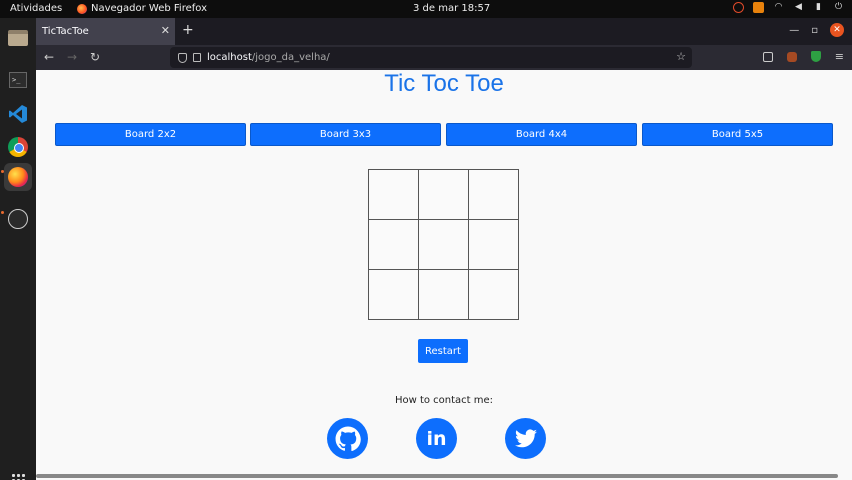 Image resolution: width=852 pixels, height=480 pixels. Describe the element at coordinates (444, 400) in the screenshot. I see `contact-label: How to contact me:` at that location.